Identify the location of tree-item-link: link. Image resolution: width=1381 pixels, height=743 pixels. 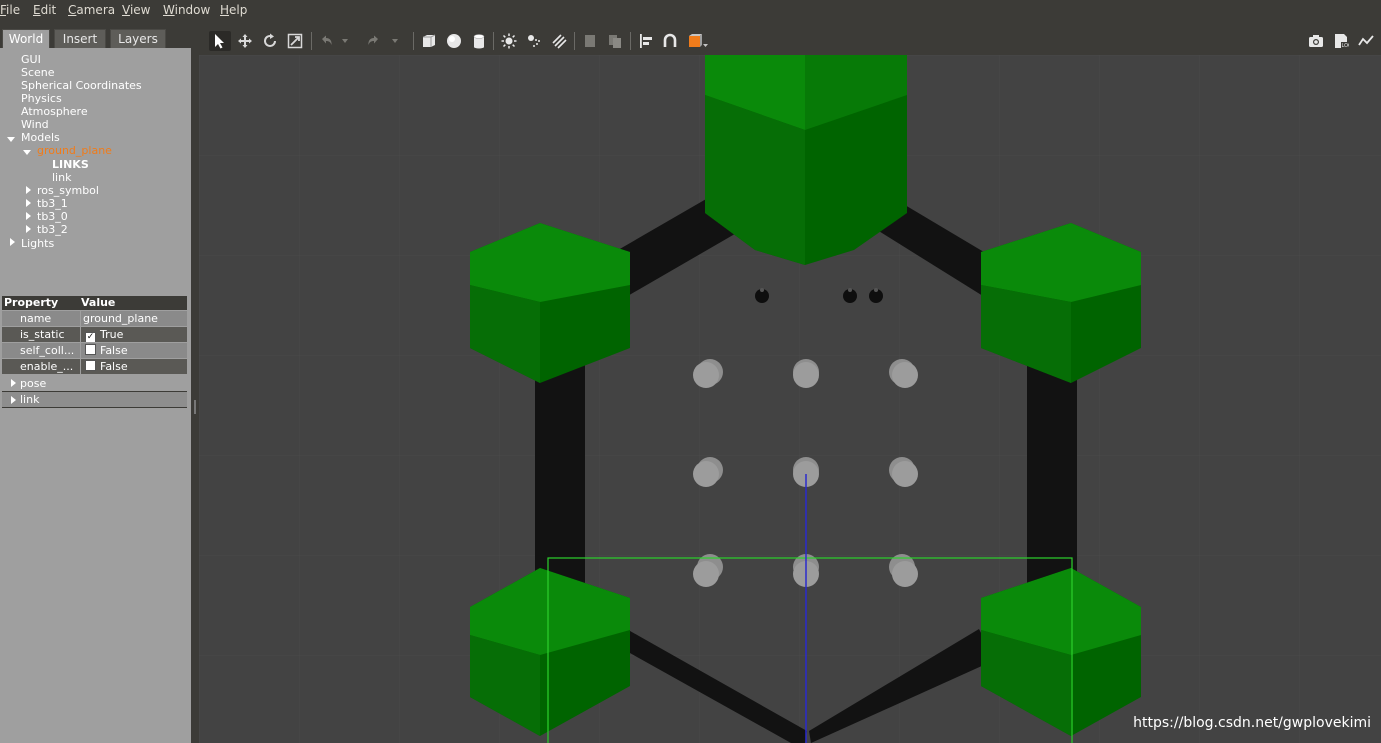
(61, 177).